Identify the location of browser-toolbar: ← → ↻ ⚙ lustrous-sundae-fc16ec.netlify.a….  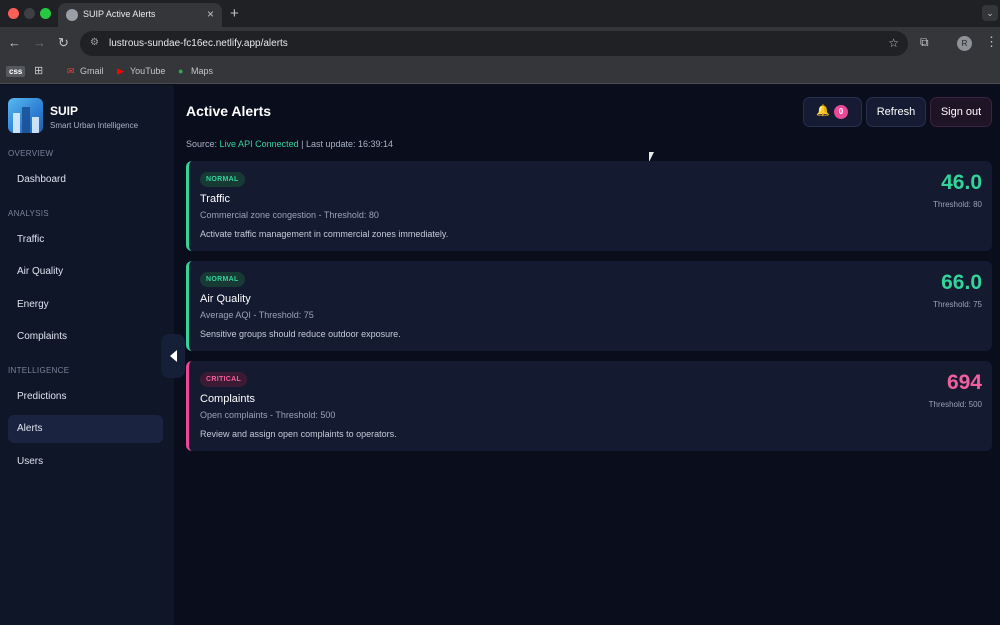
(500, 43).